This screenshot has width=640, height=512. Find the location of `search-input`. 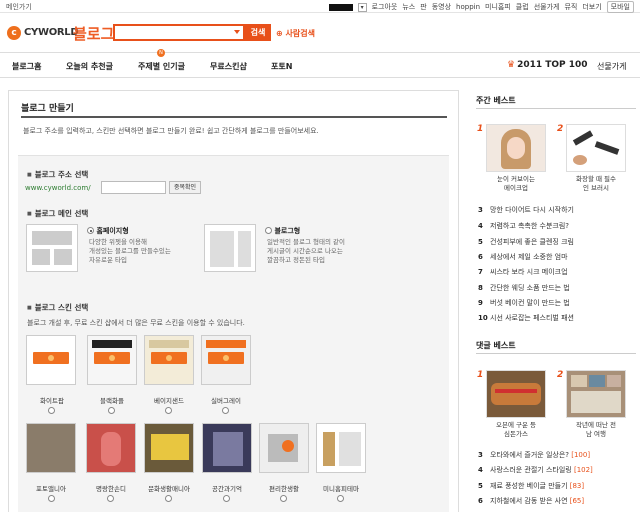

search-input is located at coordinates (179, 32).